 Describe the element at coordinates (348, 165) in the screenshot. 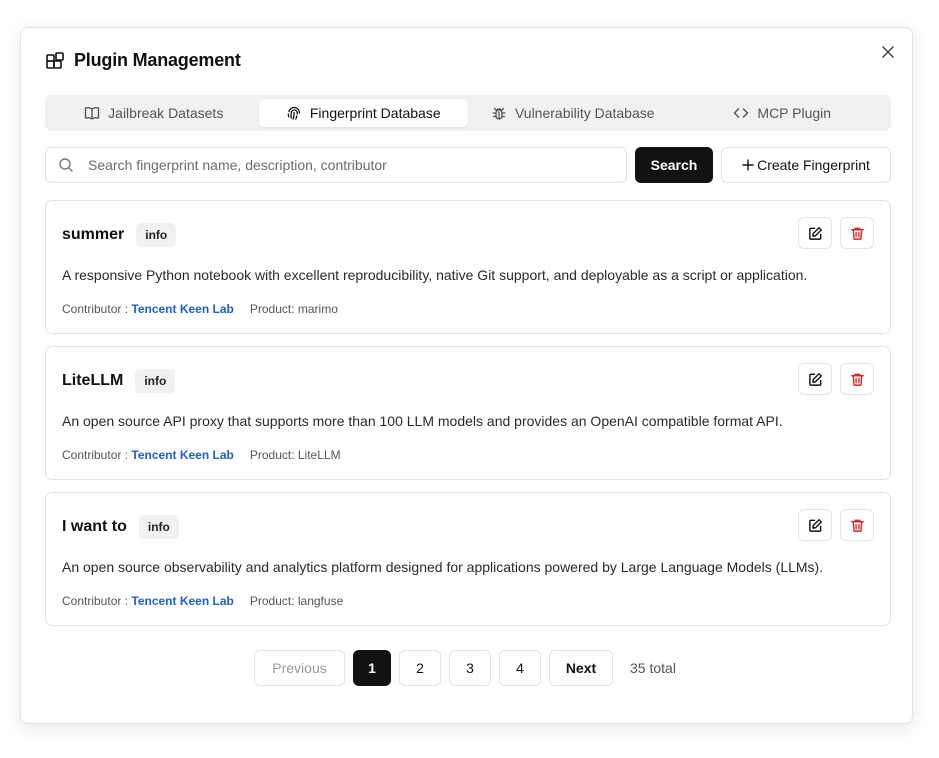

I see `search-input` at that location.